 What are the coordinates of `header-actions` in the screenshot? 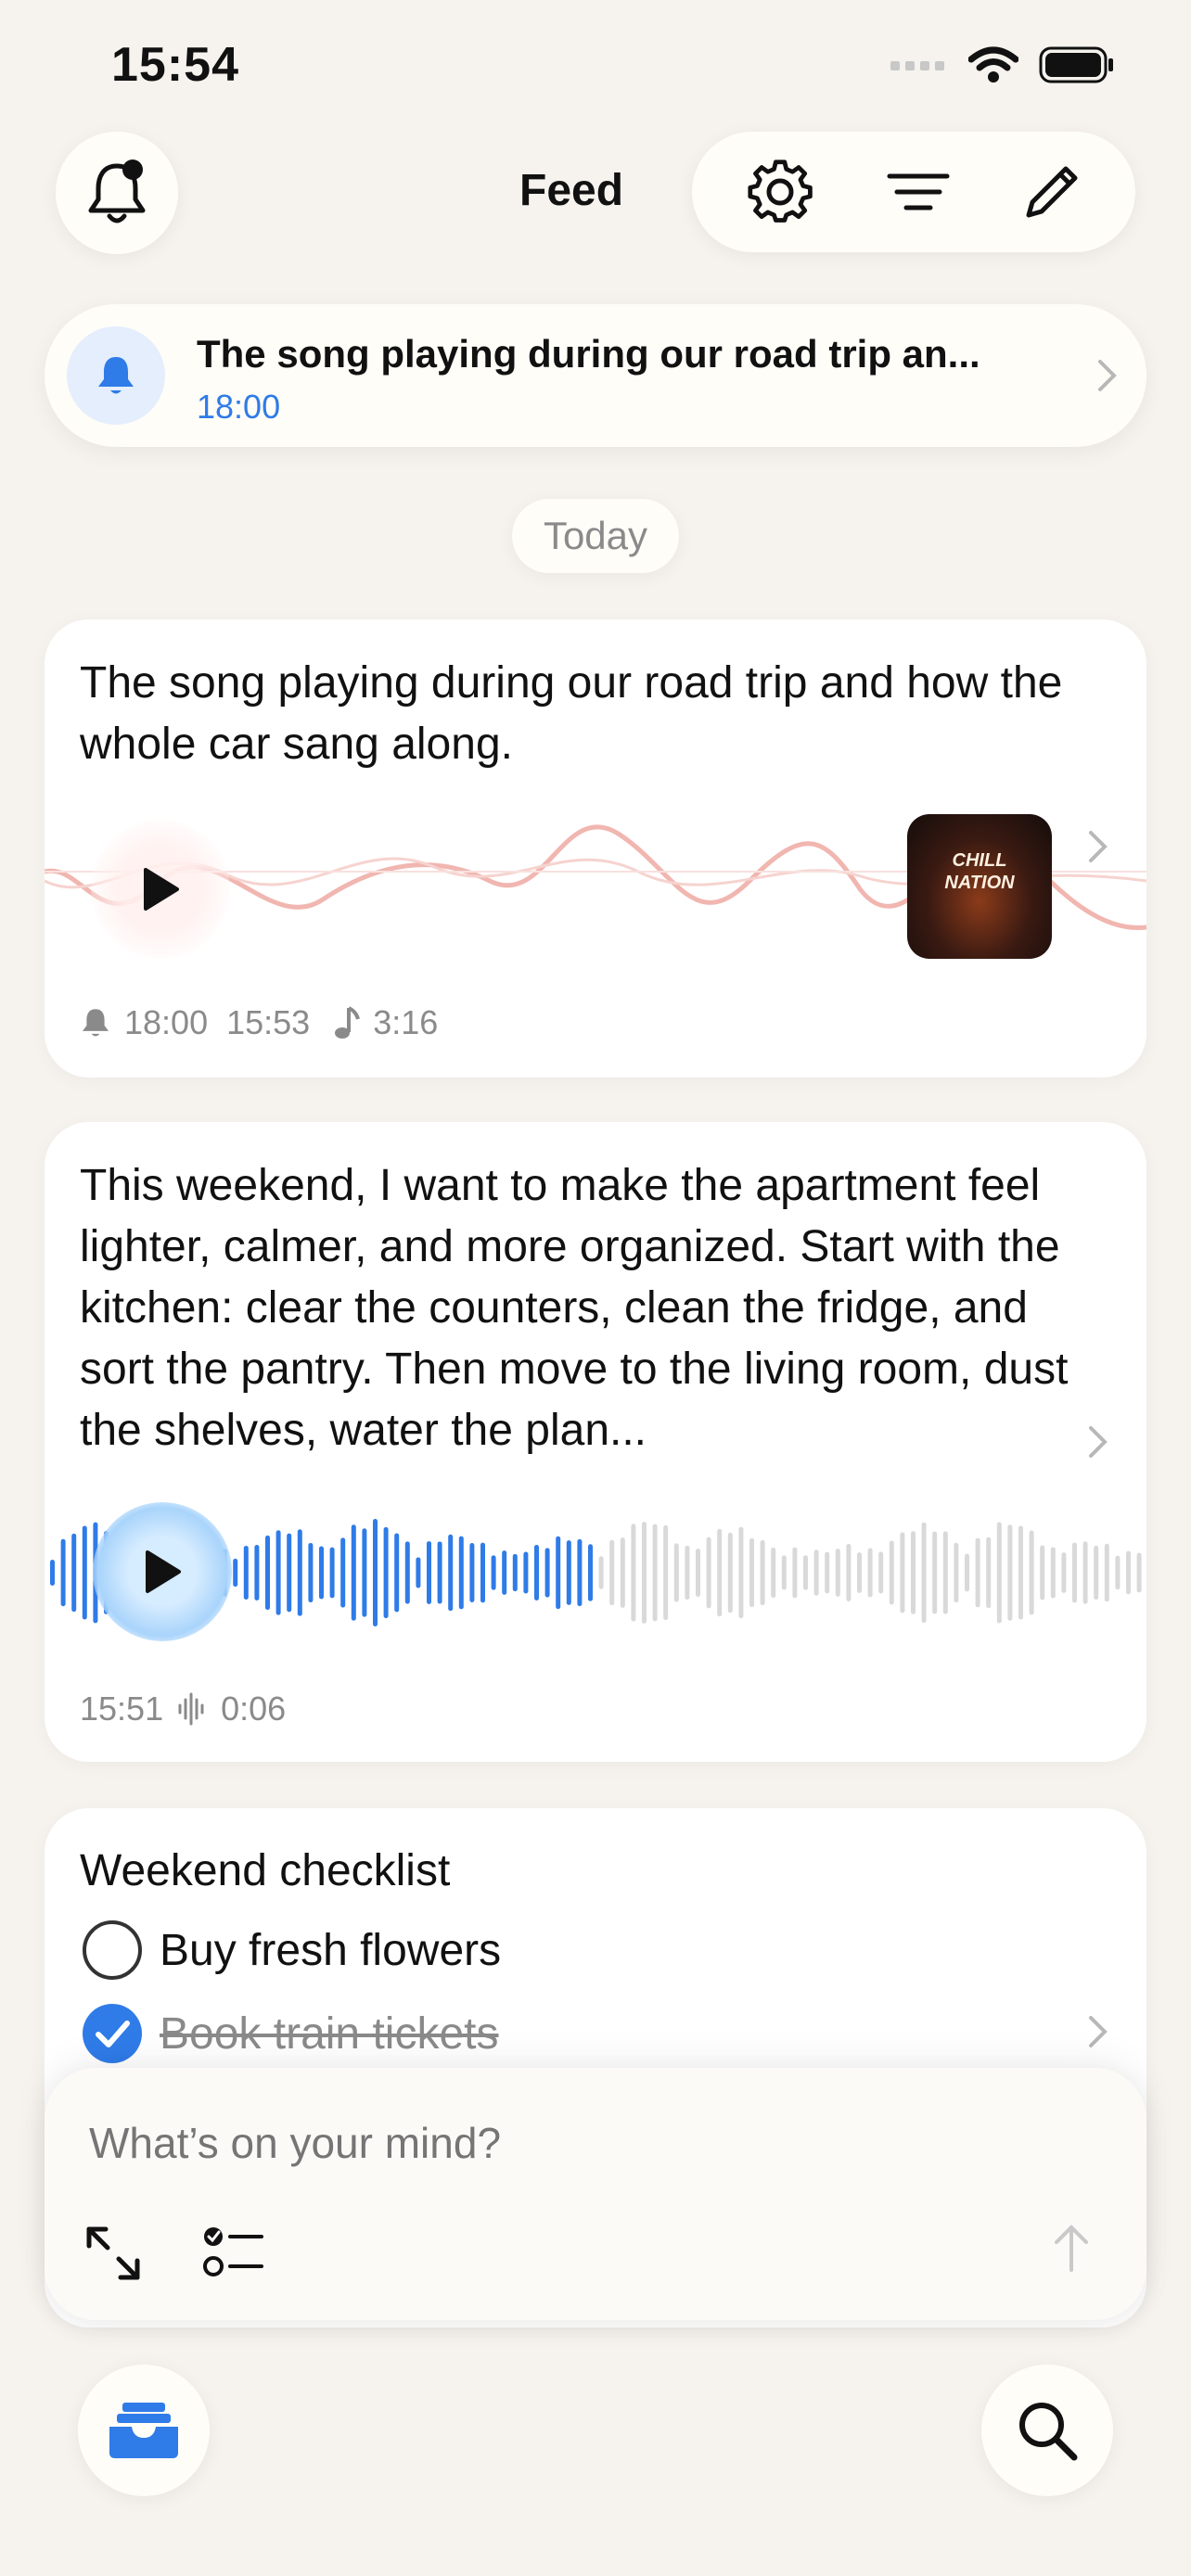 It's located at (913, 192).